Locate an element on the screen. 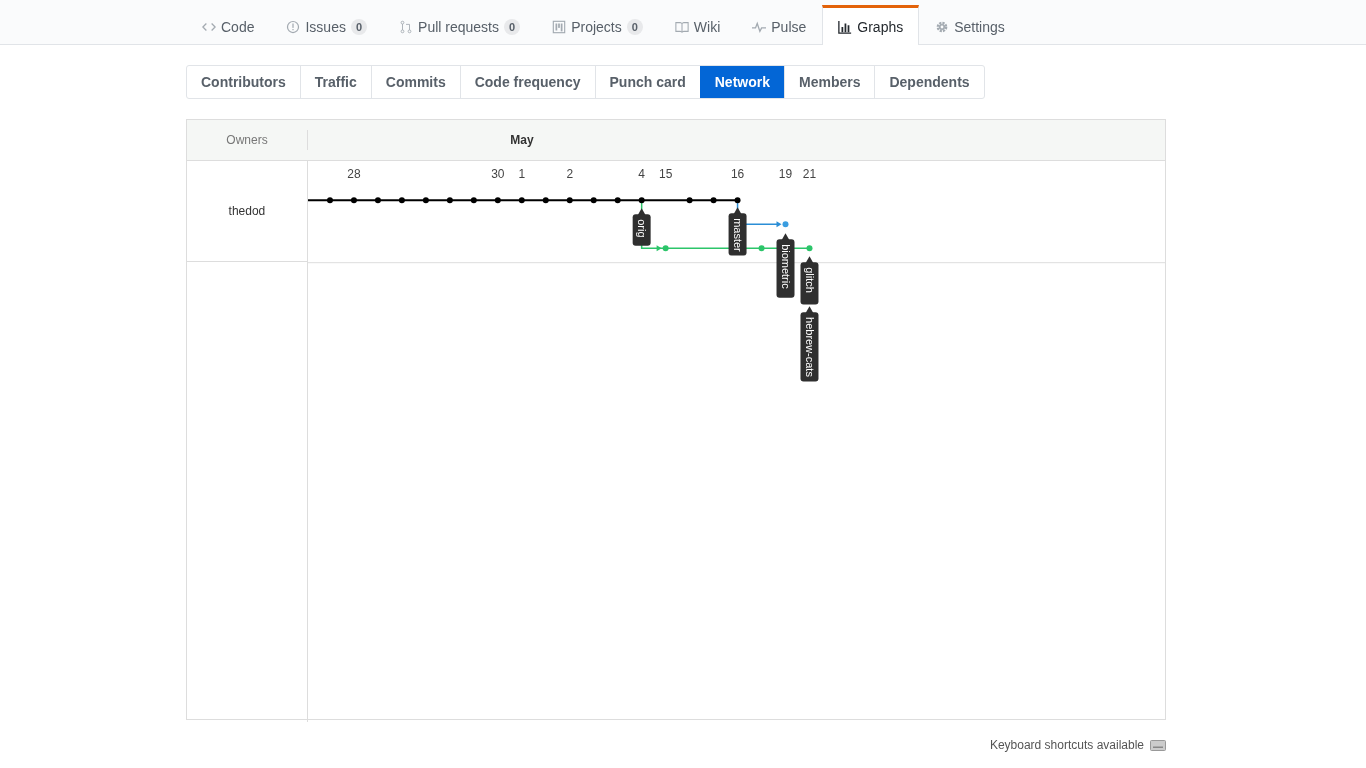  pulse-icon is located at coordinates (759, 26).